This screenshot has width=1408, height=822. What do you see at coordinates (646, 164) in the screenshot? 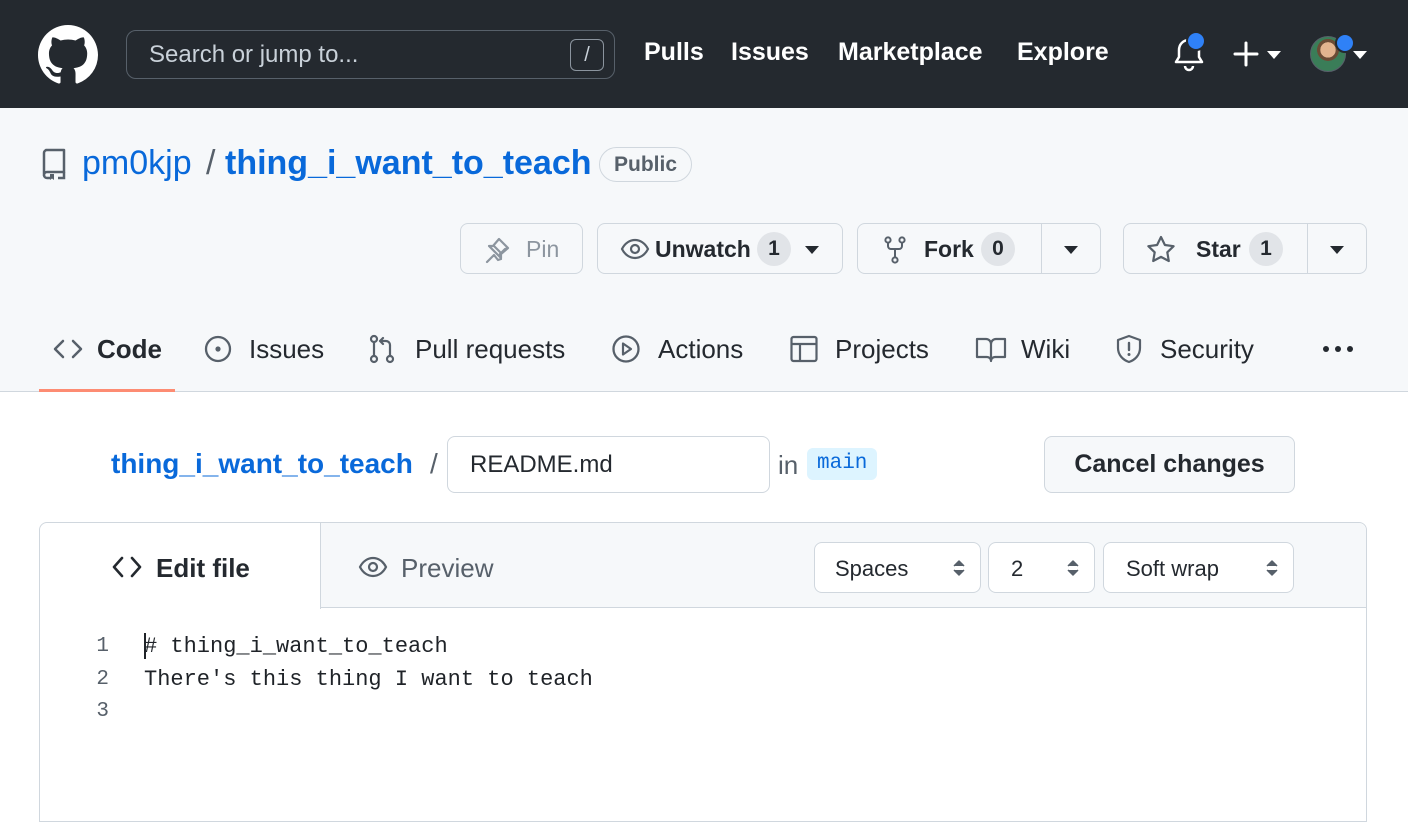
I see `visibility-badge: Public` at bounding box center [646, 164].